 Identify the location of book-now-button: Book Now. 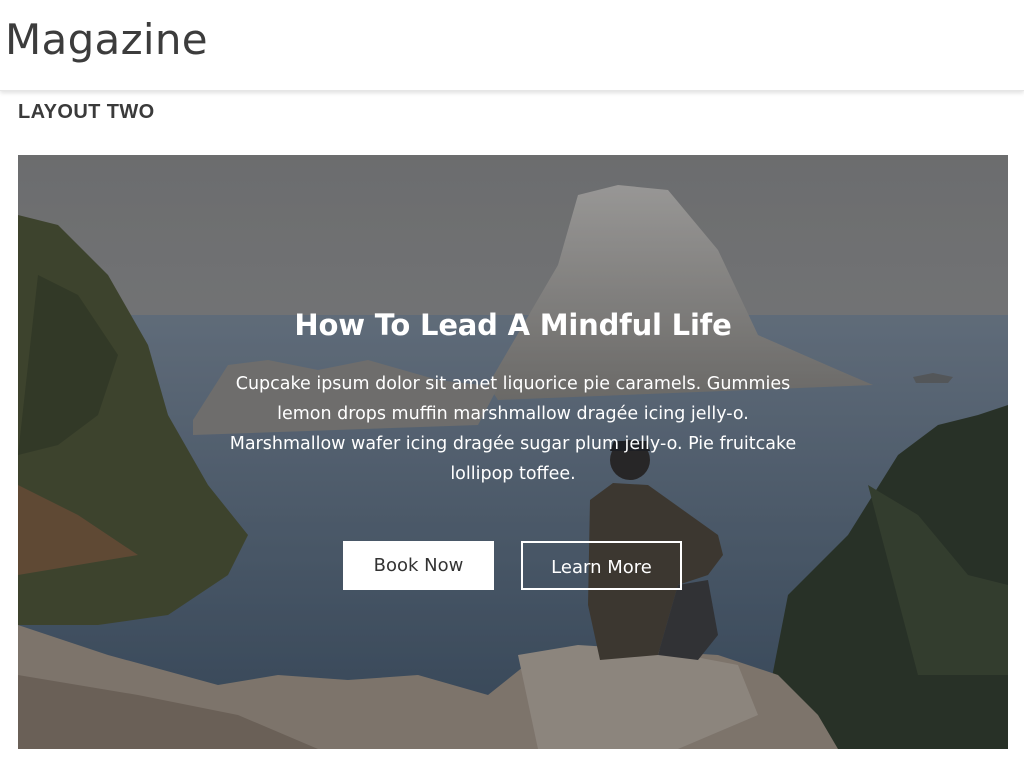
(418, 565).